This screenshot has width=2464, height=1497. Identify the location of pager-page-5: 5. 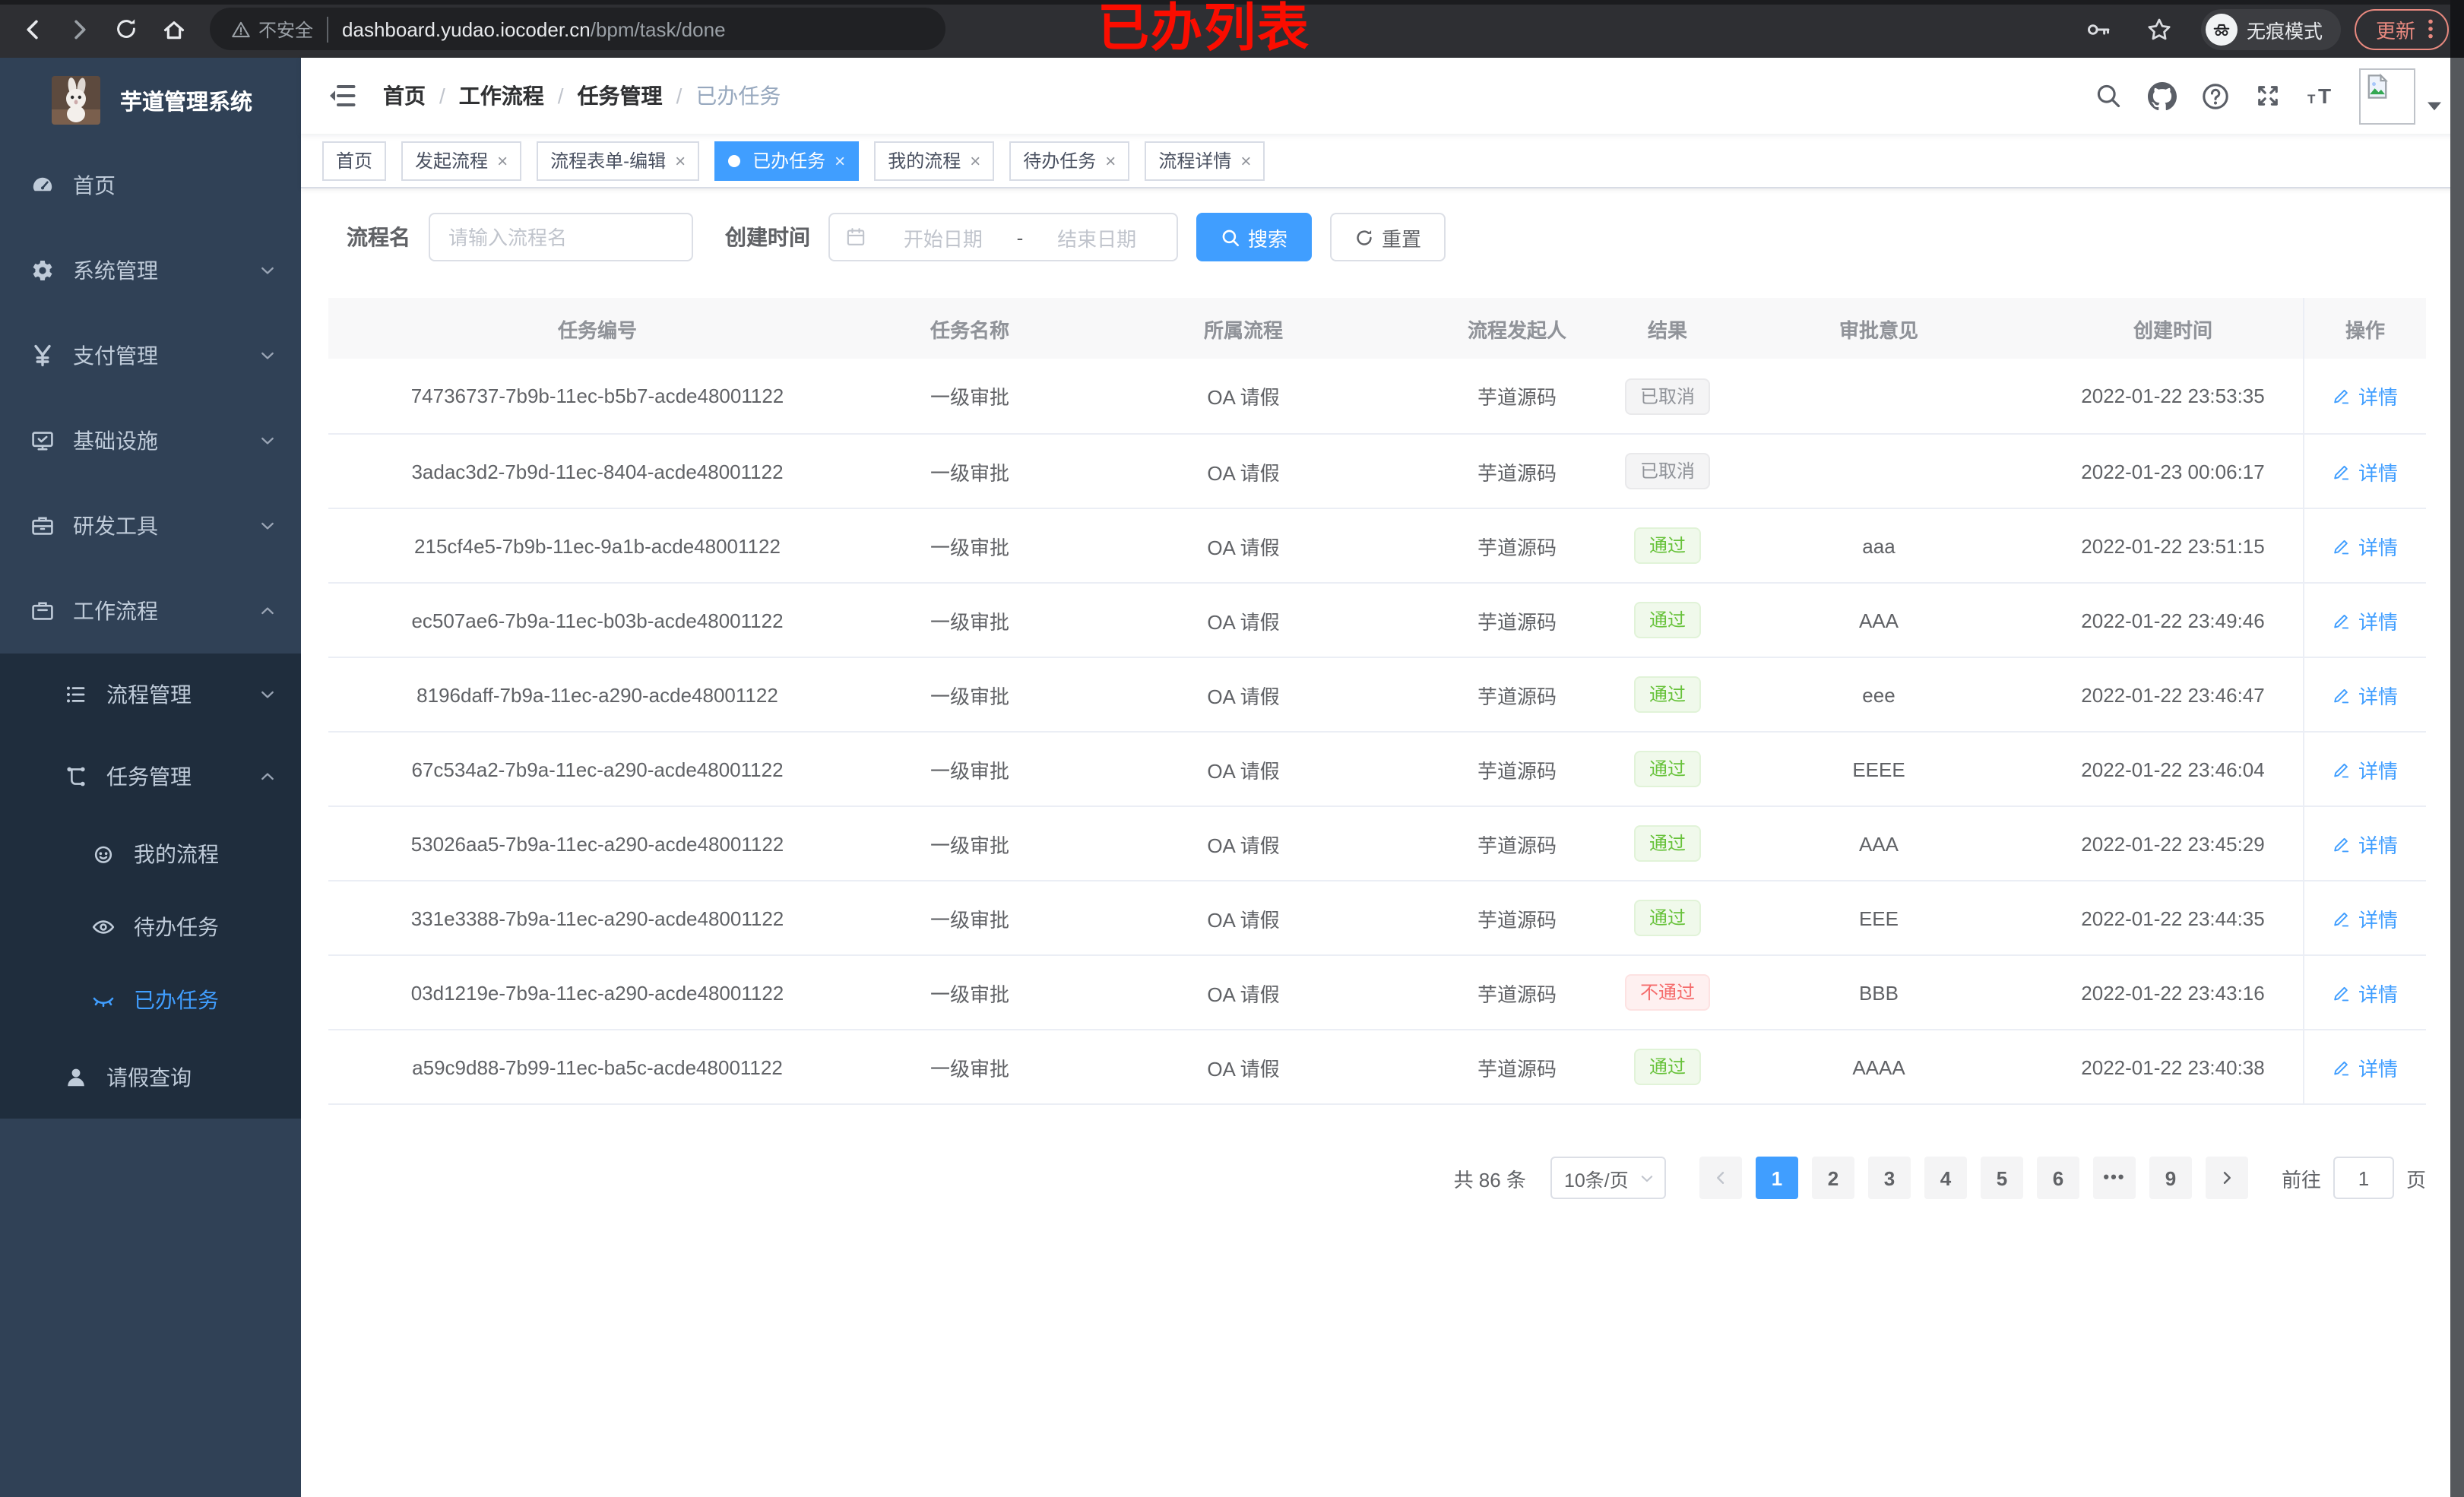
(2001, 1178).